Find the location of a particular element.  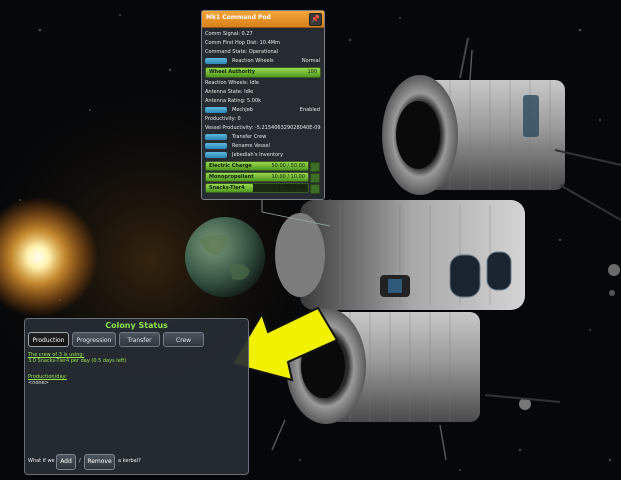

rename-vessel-button is located at coordinates (216, 146).